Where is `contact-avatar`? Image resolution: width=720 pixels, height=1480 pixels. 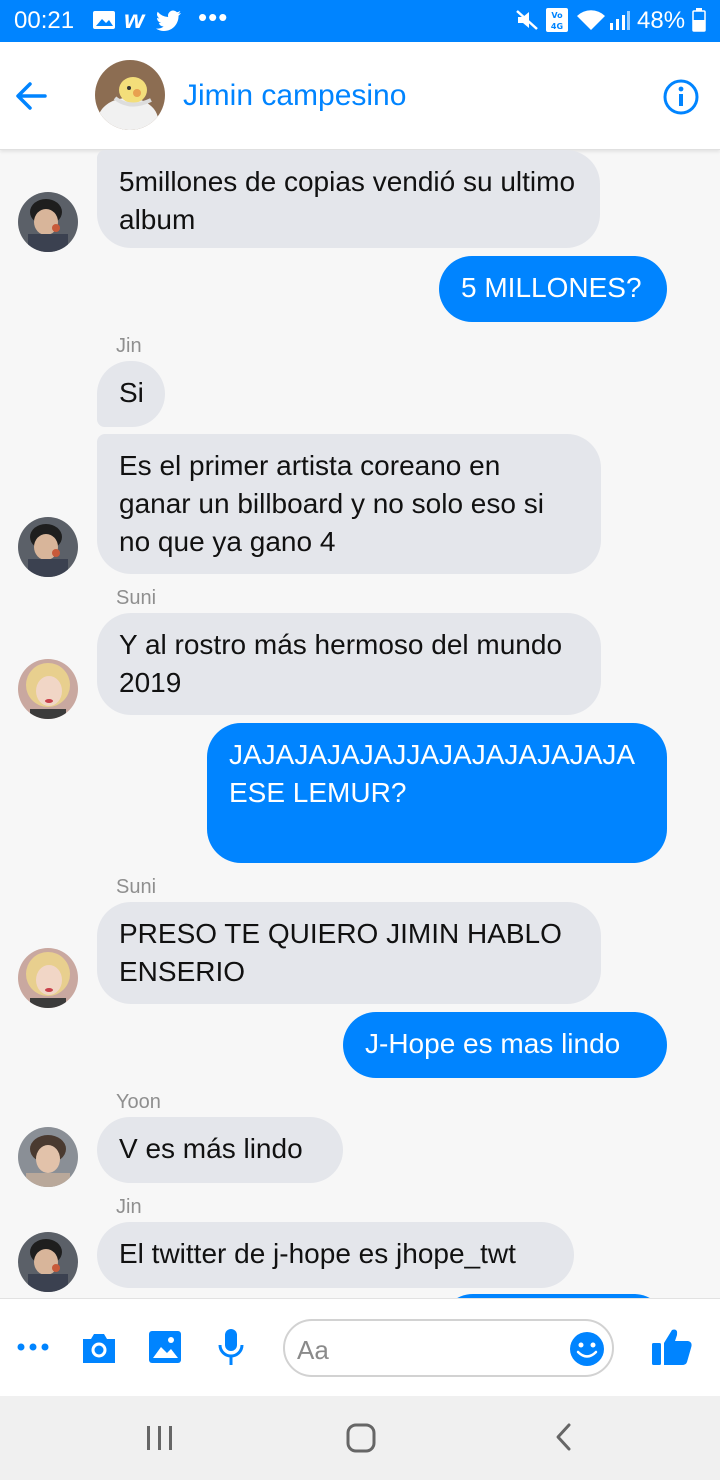 contact-avatar is located at coordinates (130, 95).